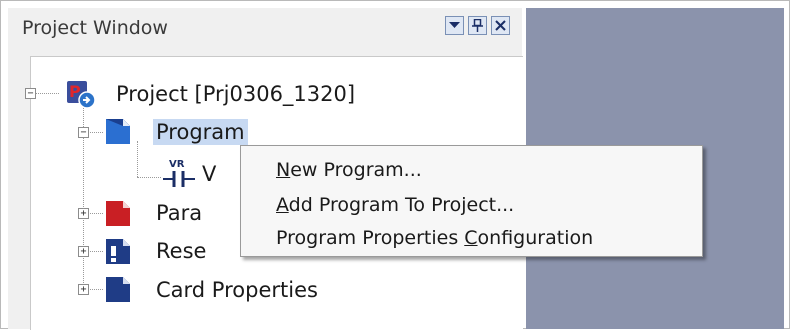 The width and height of the screenshot is (790, 330). Describe the element at coordinates (265, 27) in the screenshot. I see `panel-titlebar: Project Window` at that location.